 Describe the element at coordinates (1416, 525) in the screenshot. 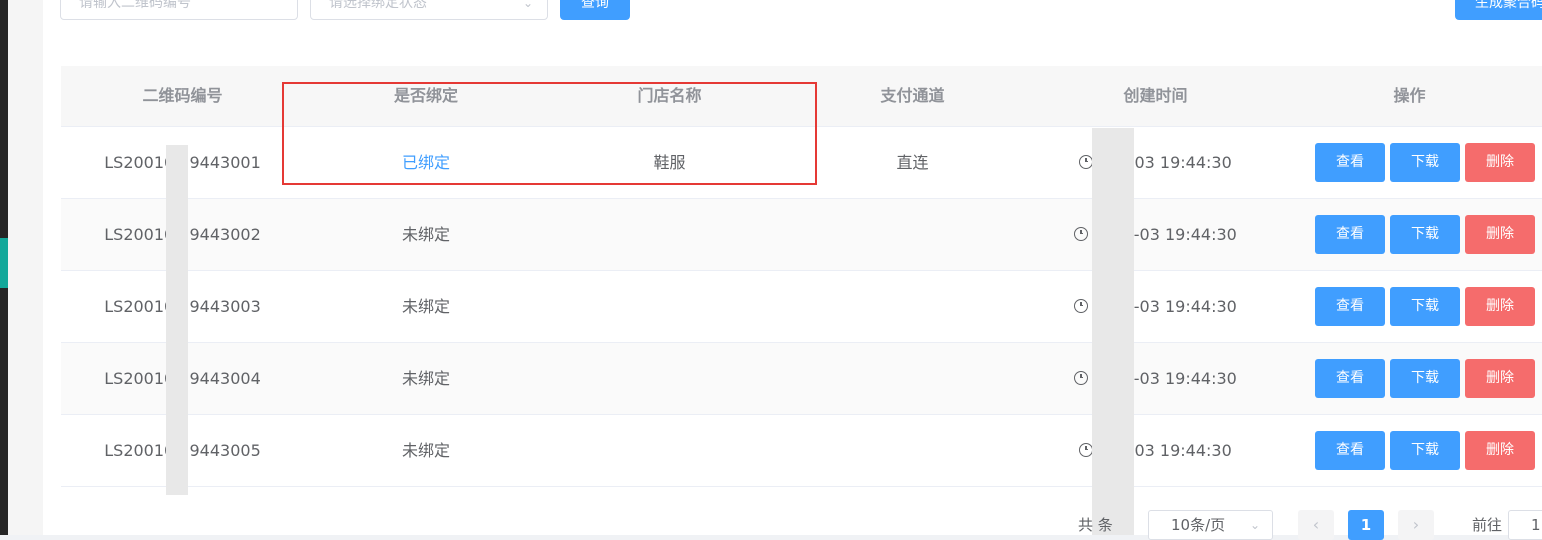

I see `next-page-button: ›` at that location.